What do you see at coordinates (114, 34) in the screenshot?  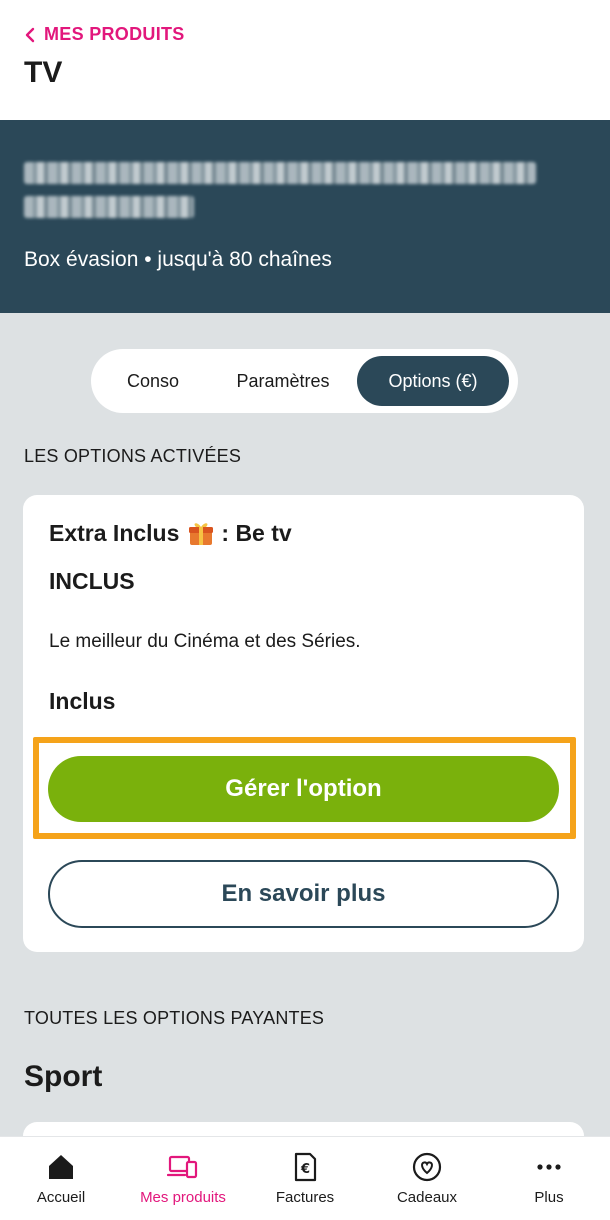 I see `back-link-label: MES PRODUITS` at bounding box center [114, 34].